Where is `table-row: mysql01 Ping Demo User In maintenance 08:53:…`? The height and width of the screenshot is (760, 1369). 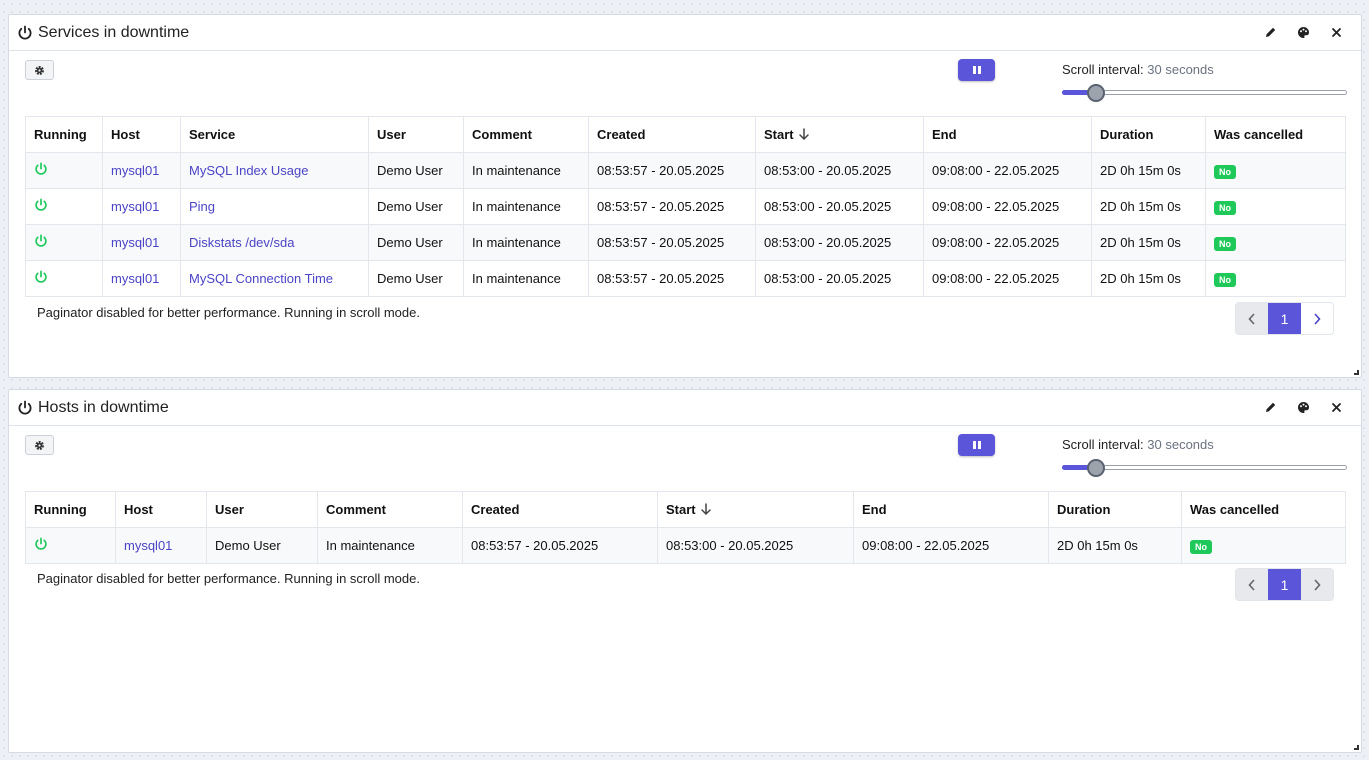
table-row: mysql01 Ping Demo User In maintenance 08:53:… is located at coordinates (685, 206).